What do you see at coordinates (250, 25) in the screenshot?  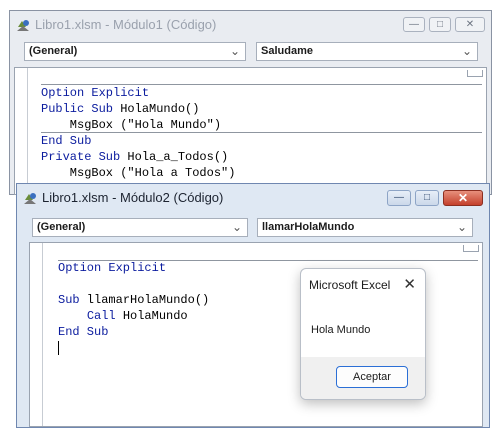 I see `module1-titlebar: Libro1.xlsm - Módulo1 (Código) — □ ✕` at bounding box center [250, 25].